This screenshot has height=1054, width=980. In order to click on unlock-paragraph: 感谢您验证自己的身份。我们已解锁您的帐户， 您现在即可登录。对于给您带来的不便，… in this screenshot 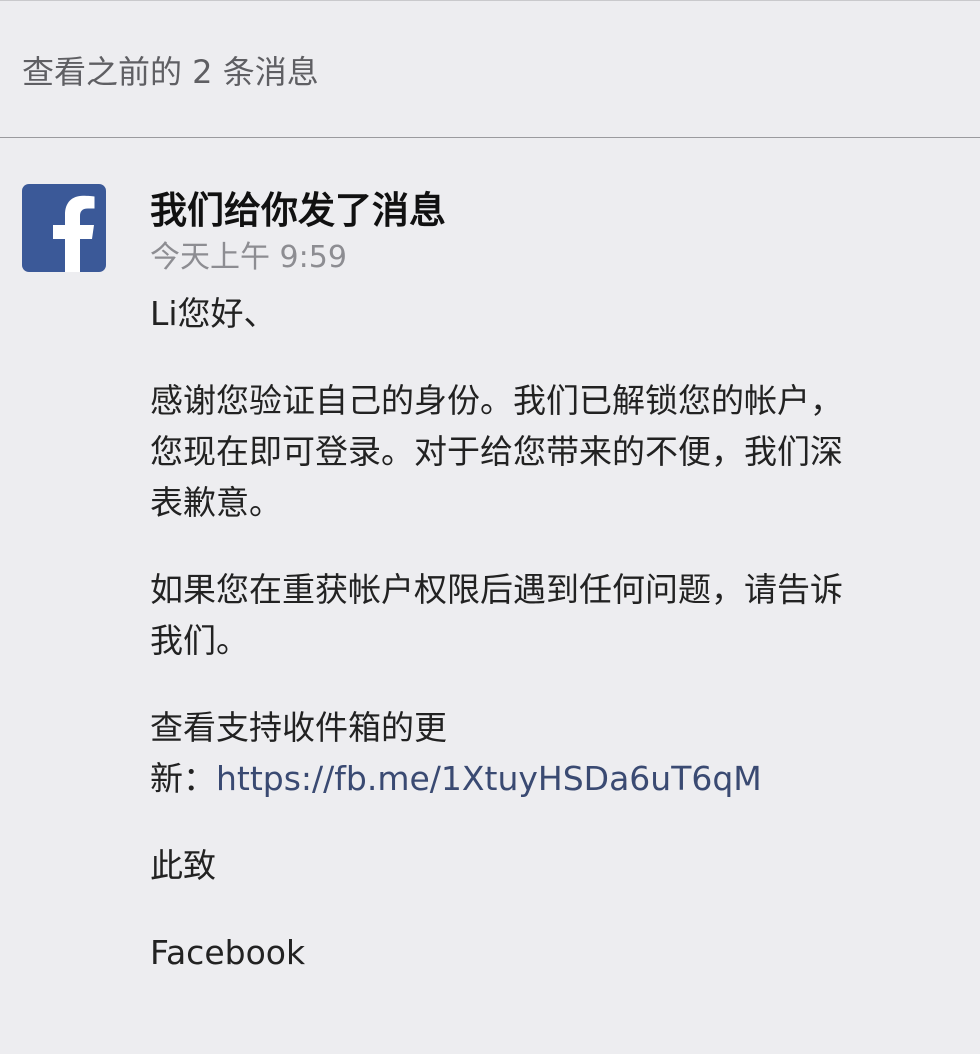, I will do `click(550, 451)`.